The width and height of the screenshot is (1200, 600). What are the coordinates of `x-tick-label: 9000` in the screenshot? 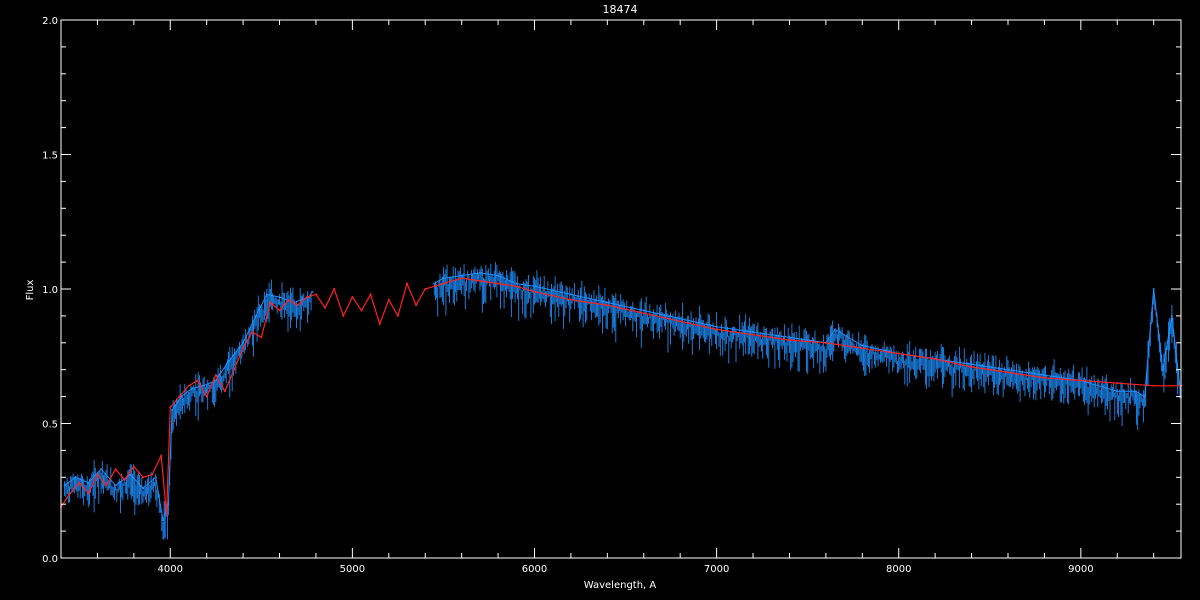 It's located at (1080, 569).